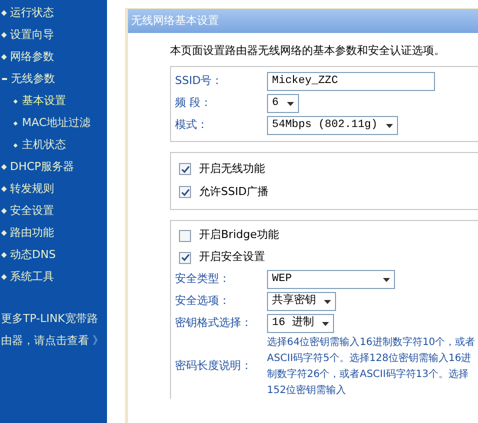 The width and height of the screenshot is (478, 423). Describe the element at coordinates (214, 323) in the screenshot. I see `field-label: 密钥格式选择：` at that location.